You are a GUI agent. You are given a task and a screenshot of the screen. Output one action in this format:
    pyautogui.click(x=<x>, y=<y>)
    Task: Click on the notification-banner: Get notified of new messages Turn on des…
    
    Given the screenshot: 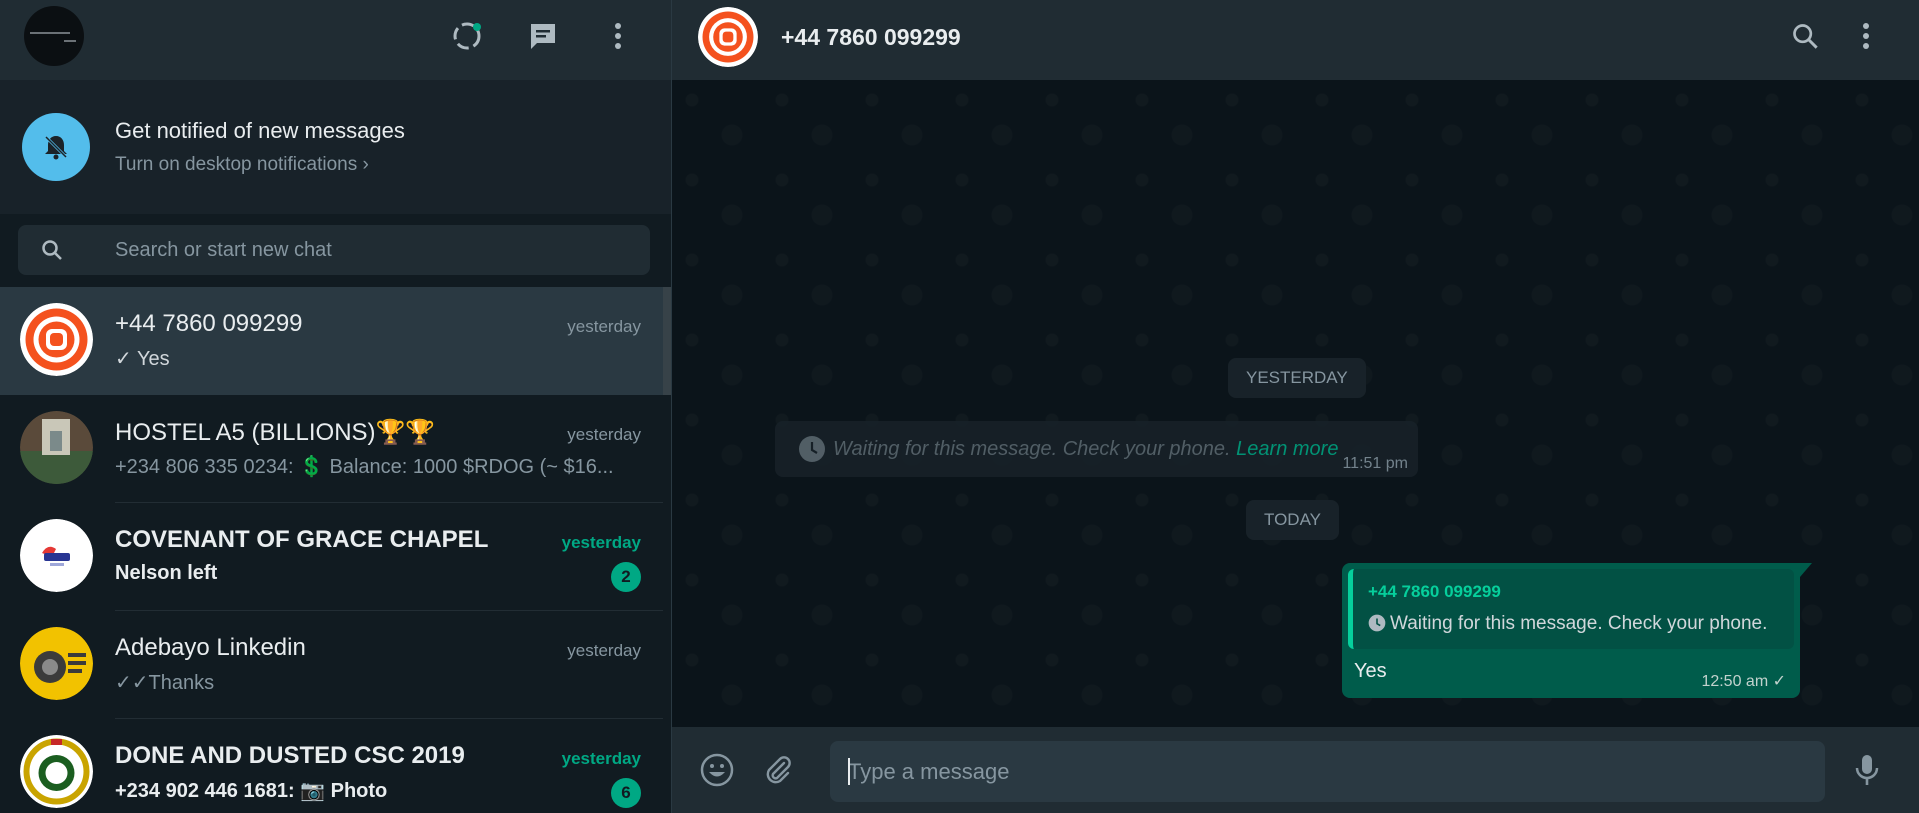 What is the action you would take?
    pyautogui.click(x=335, y=147)
    